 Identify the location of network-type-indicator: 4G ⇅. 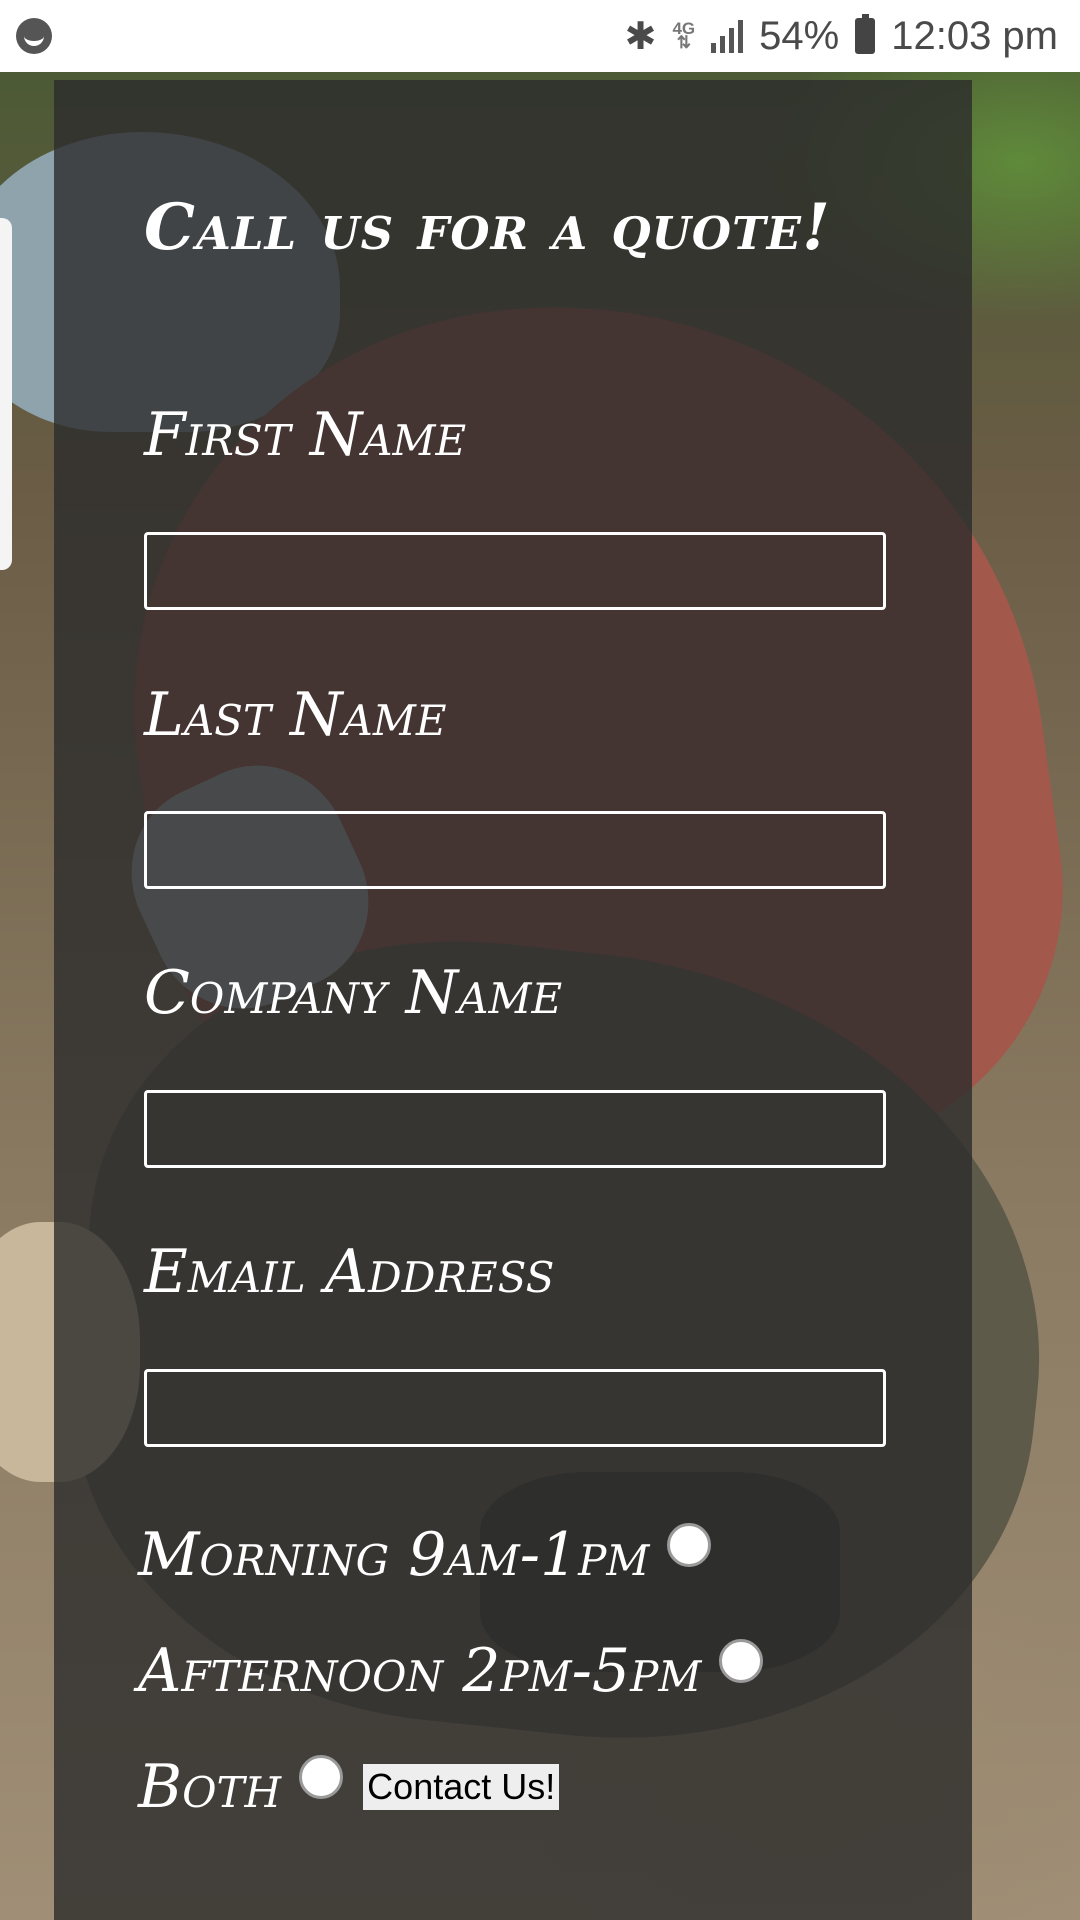
(684, 35).